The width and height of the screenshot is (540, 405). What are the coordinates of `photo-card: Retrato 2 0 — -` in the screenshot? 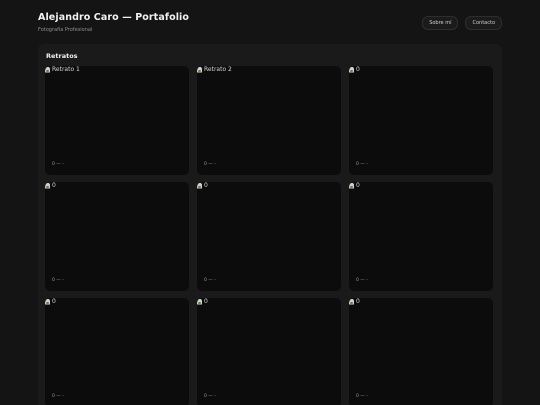 It's located at (269, 120).